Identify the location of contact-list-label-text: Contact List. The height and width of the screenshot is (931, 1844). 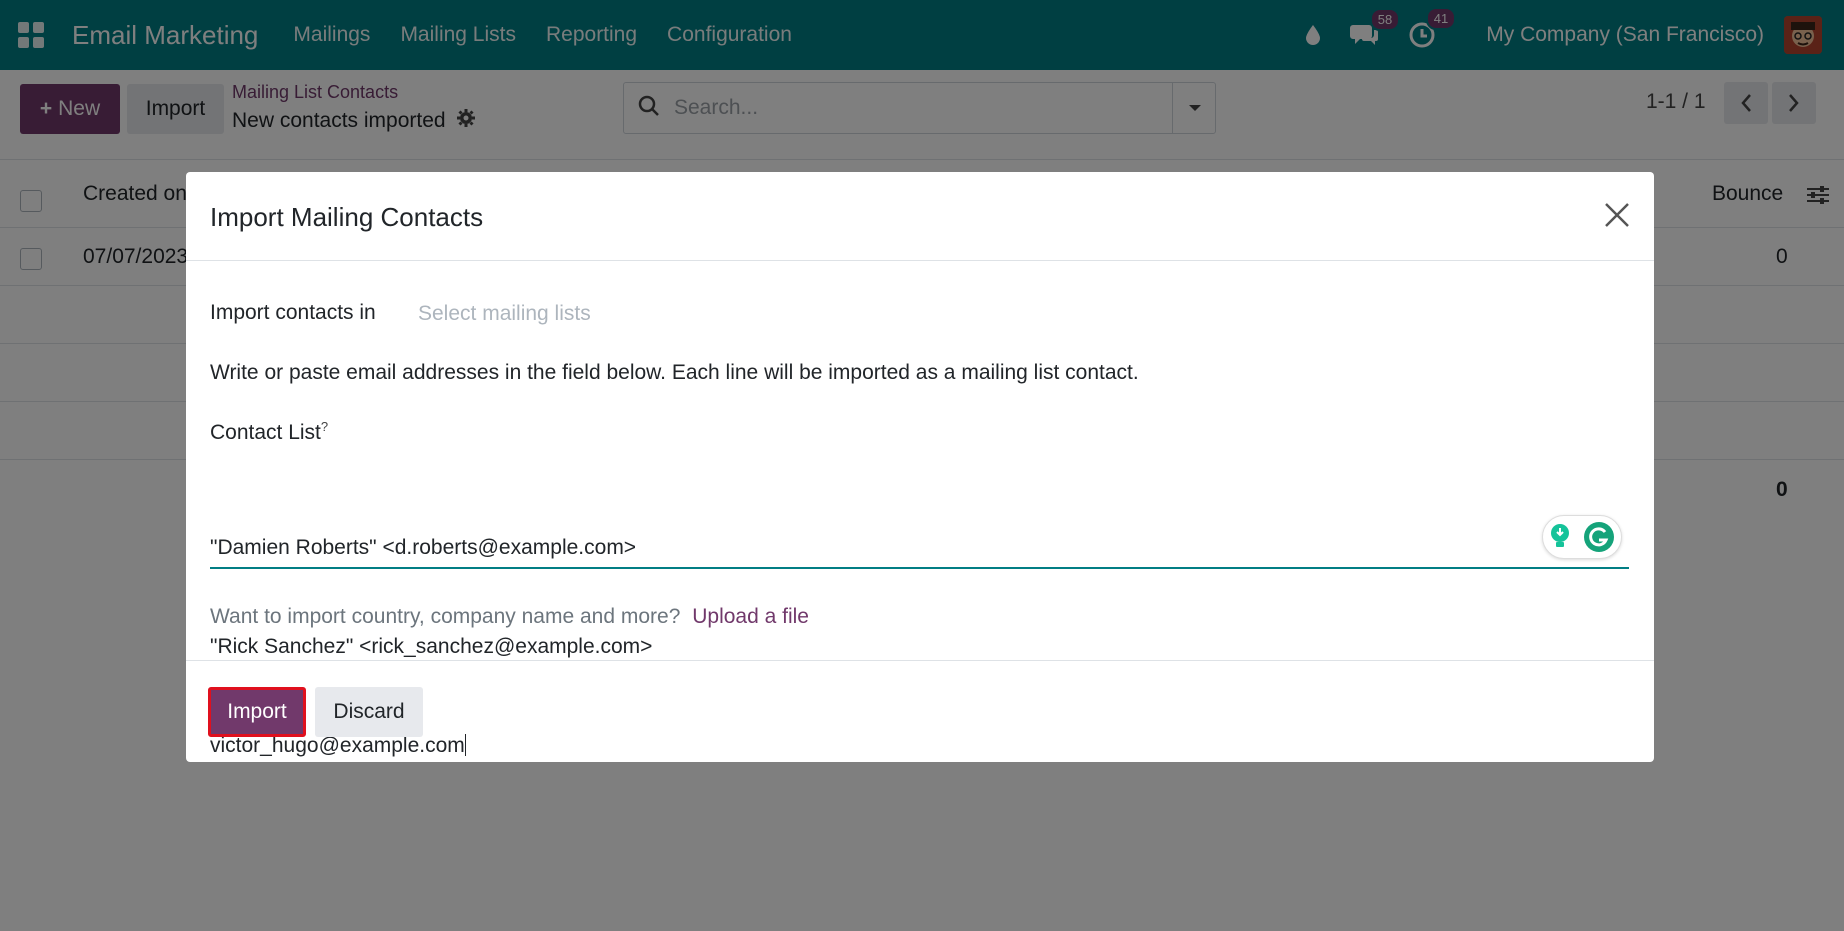
(265, 432).